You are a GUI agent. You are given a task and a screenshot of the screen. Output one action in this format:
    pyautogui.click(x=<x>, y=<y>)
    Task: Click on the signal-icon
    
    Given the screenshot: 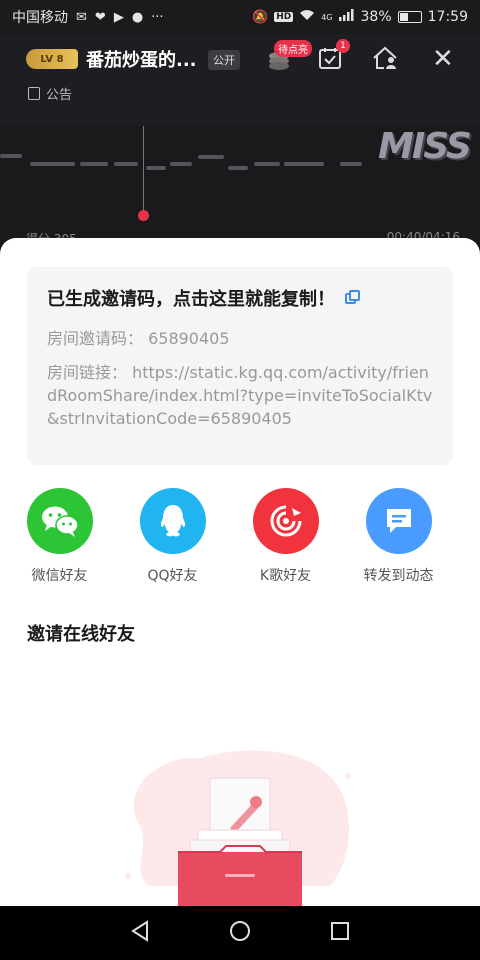 What is the action you would take?
    pyautogui.click(x=346, y=17)
    